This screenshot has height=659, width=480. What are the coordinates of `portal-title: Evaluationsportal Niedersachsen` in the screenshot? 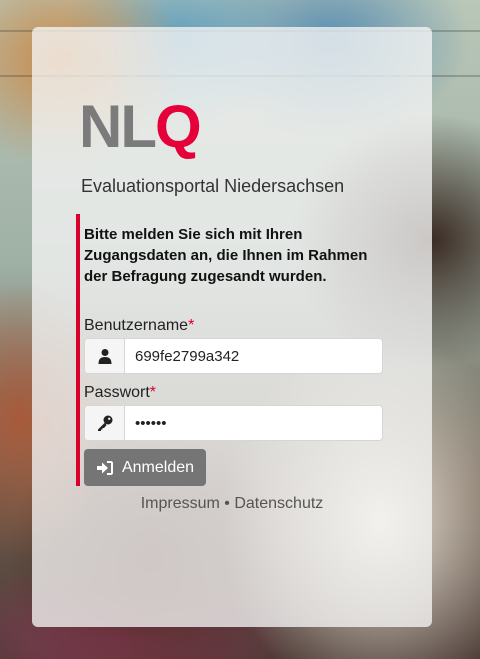 It's located at (213, 186).